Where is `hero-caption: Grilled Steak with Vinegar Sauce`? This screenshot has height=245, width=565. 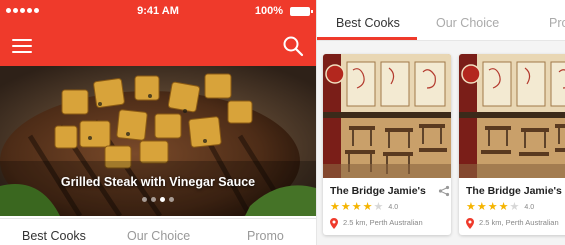 hero-caption: Grilled Steak with Vinegar Sauce is located at coordinates (158, 182).